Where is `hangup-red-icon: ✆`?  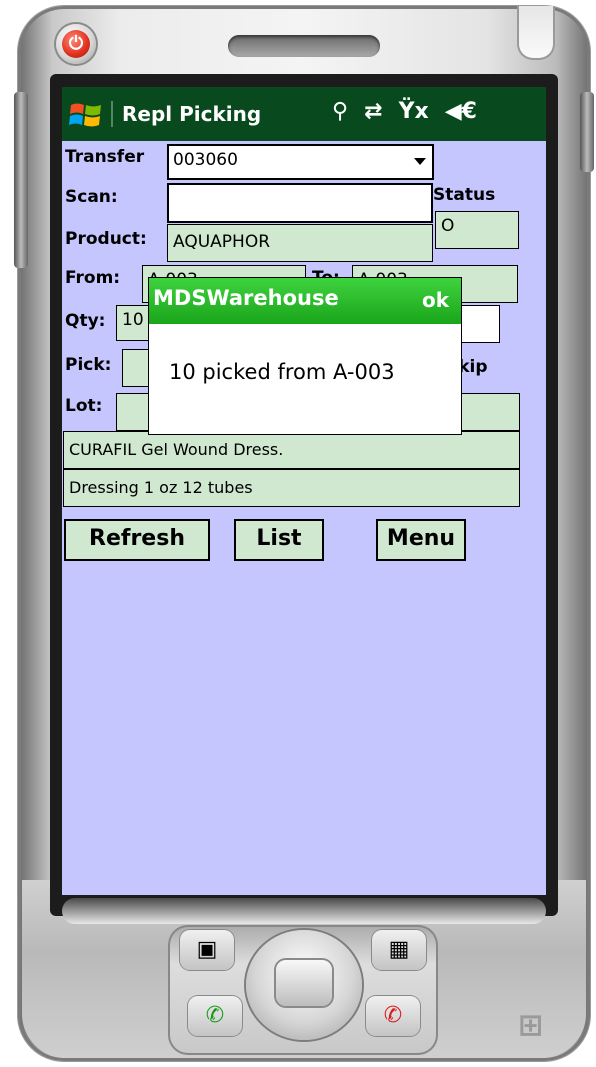
hangup-red-icon: ✆ is located at coordinates (393, 1016).